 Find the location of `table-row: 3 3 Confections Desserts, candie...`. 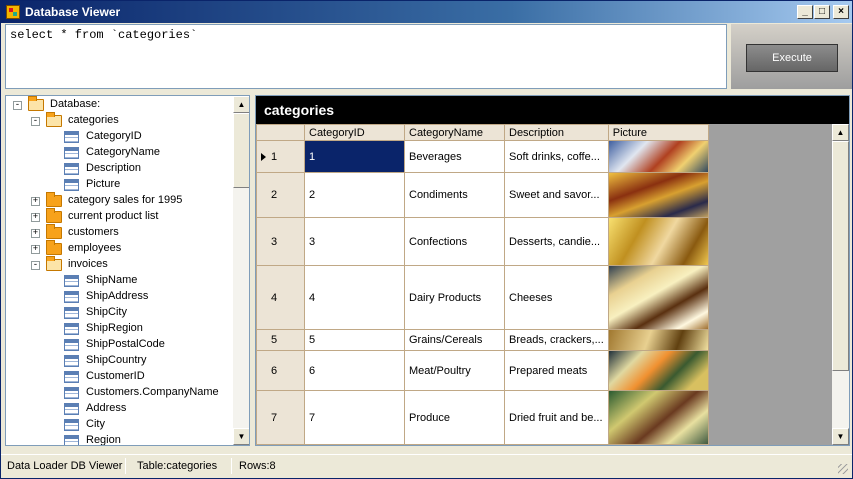

table-row: 3 3 Confections Desserts, candie... is located at coordinates (482, 241).